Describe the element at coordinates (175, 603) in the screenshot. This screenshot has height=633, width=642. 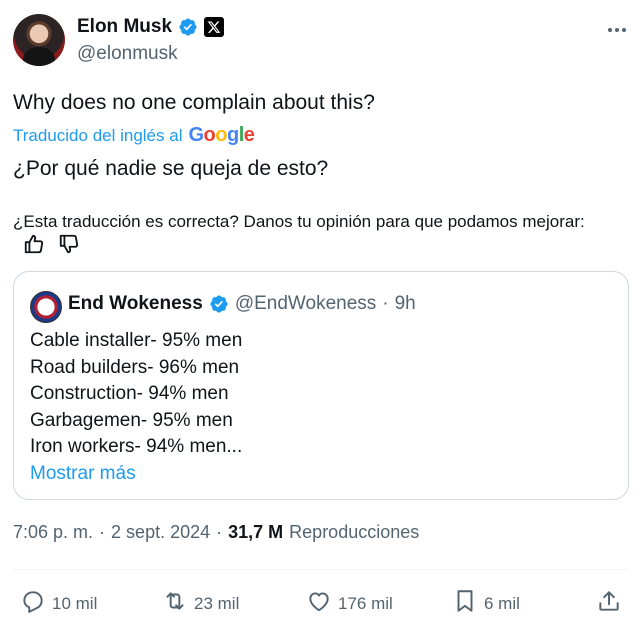
I see `repost-icon` at that location.